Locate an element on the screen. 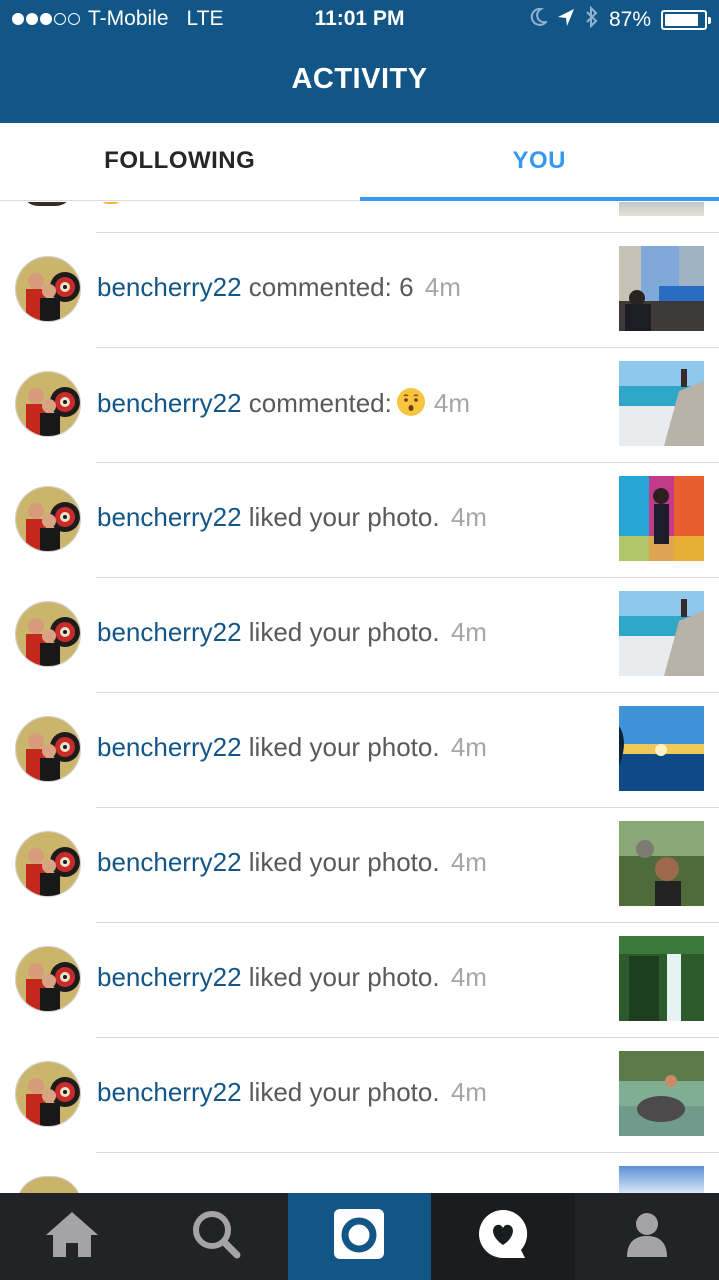 This screenshot has width=719, height=1280. nav-search-button is located at coordinates (216, 1236).